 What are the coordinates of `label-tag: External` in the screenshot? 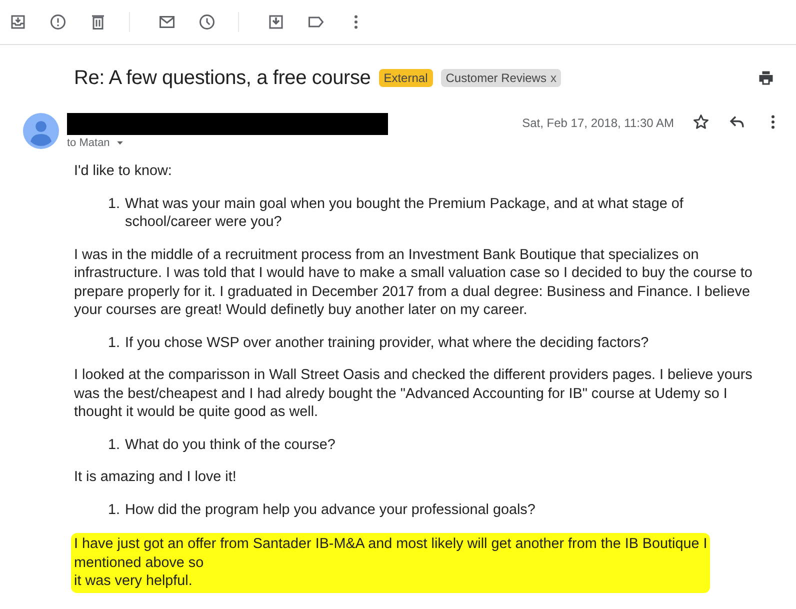 It's located at (405, 78).